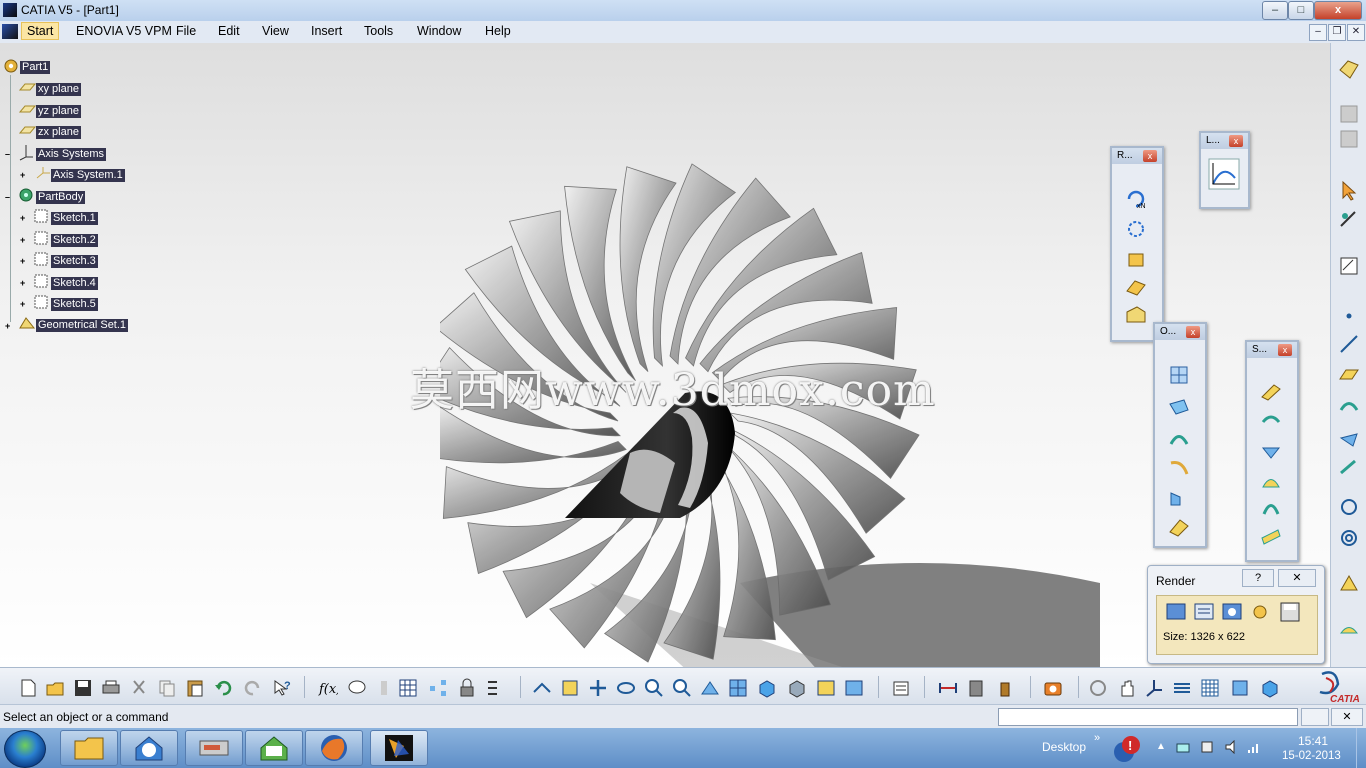  I want to click on environment-icon, so click(1136, 315).